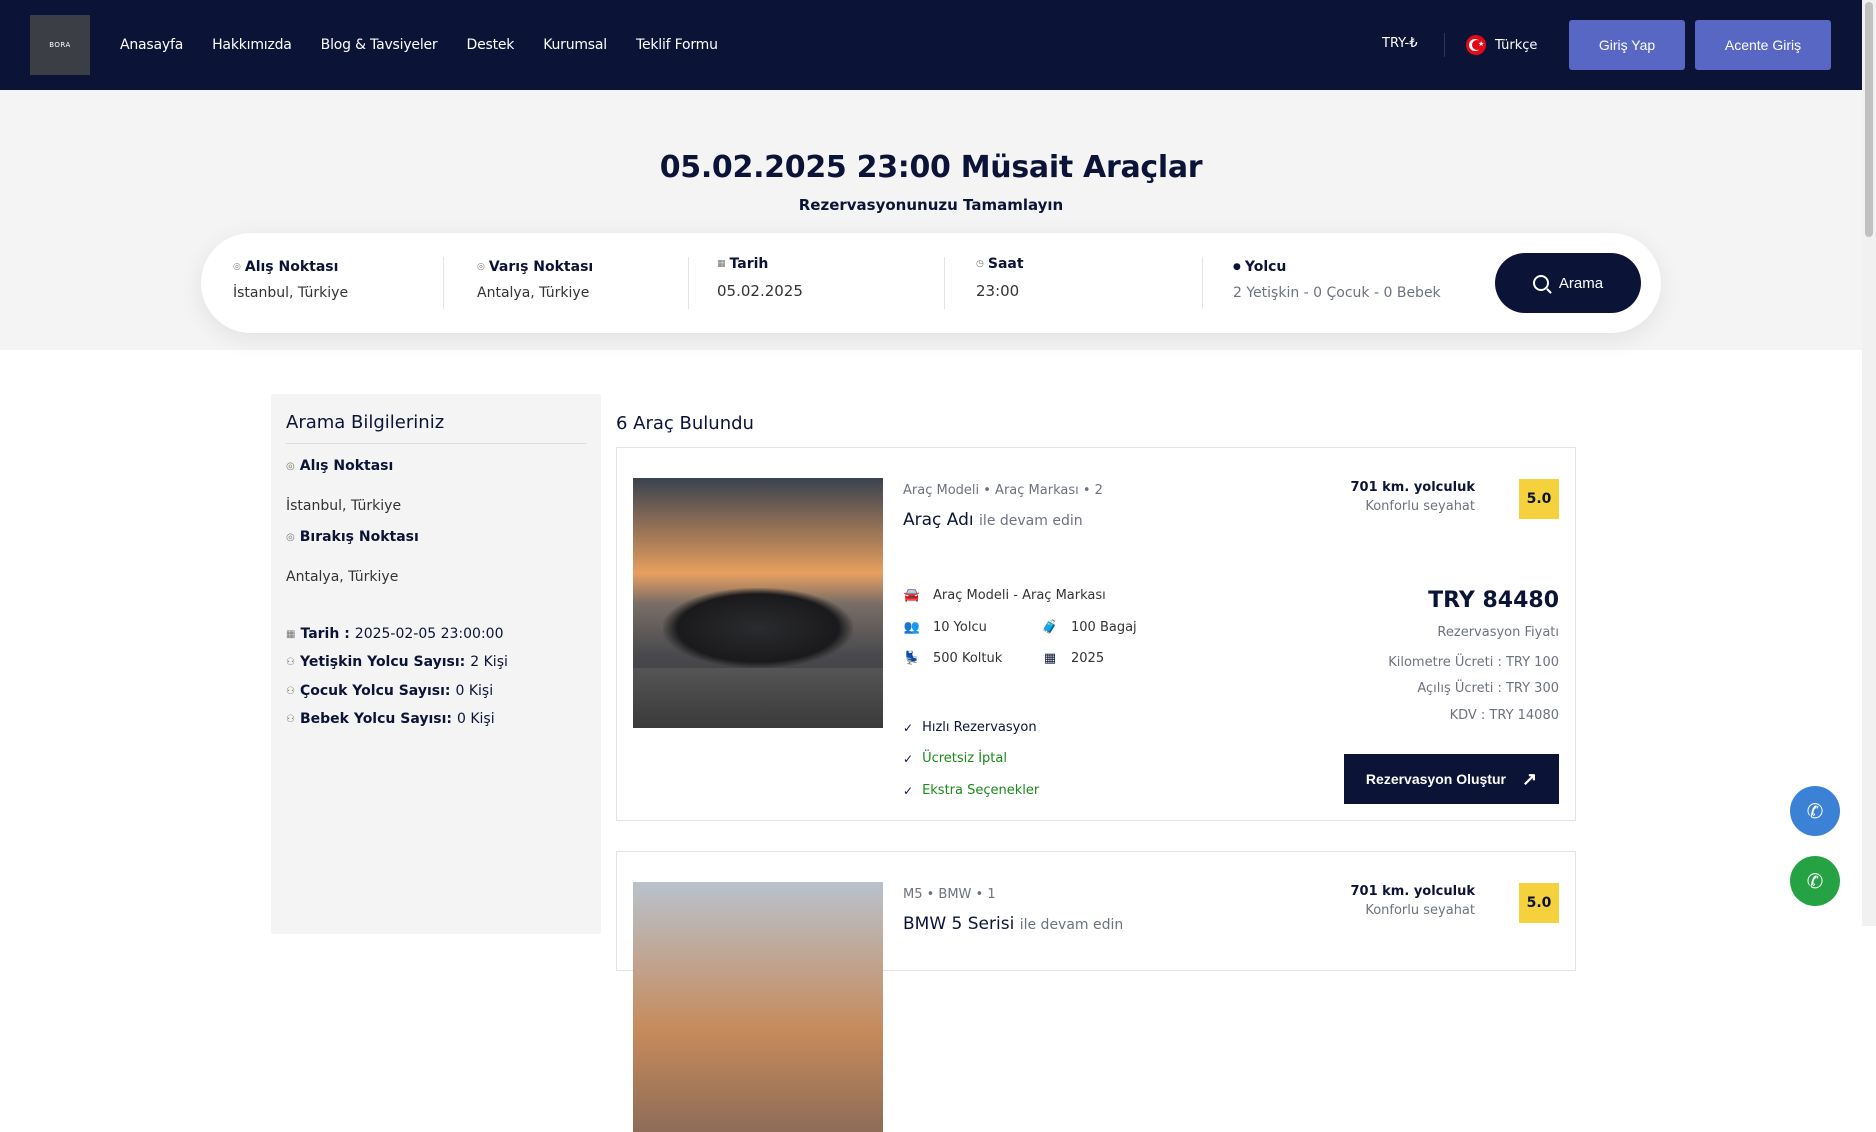  I want to click on users-icon: 👥, so click(912, 627).